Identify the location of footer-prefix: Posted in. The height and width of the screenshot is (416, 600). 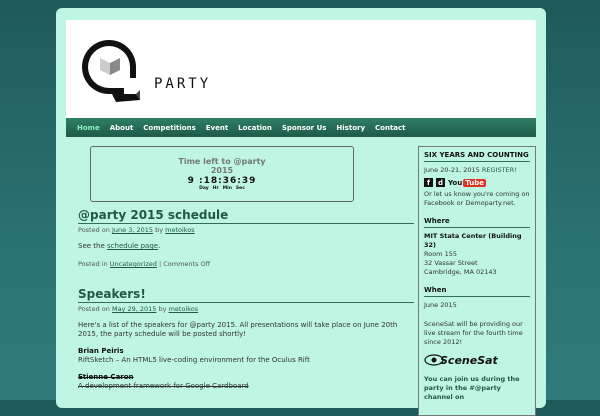
(93, 264).